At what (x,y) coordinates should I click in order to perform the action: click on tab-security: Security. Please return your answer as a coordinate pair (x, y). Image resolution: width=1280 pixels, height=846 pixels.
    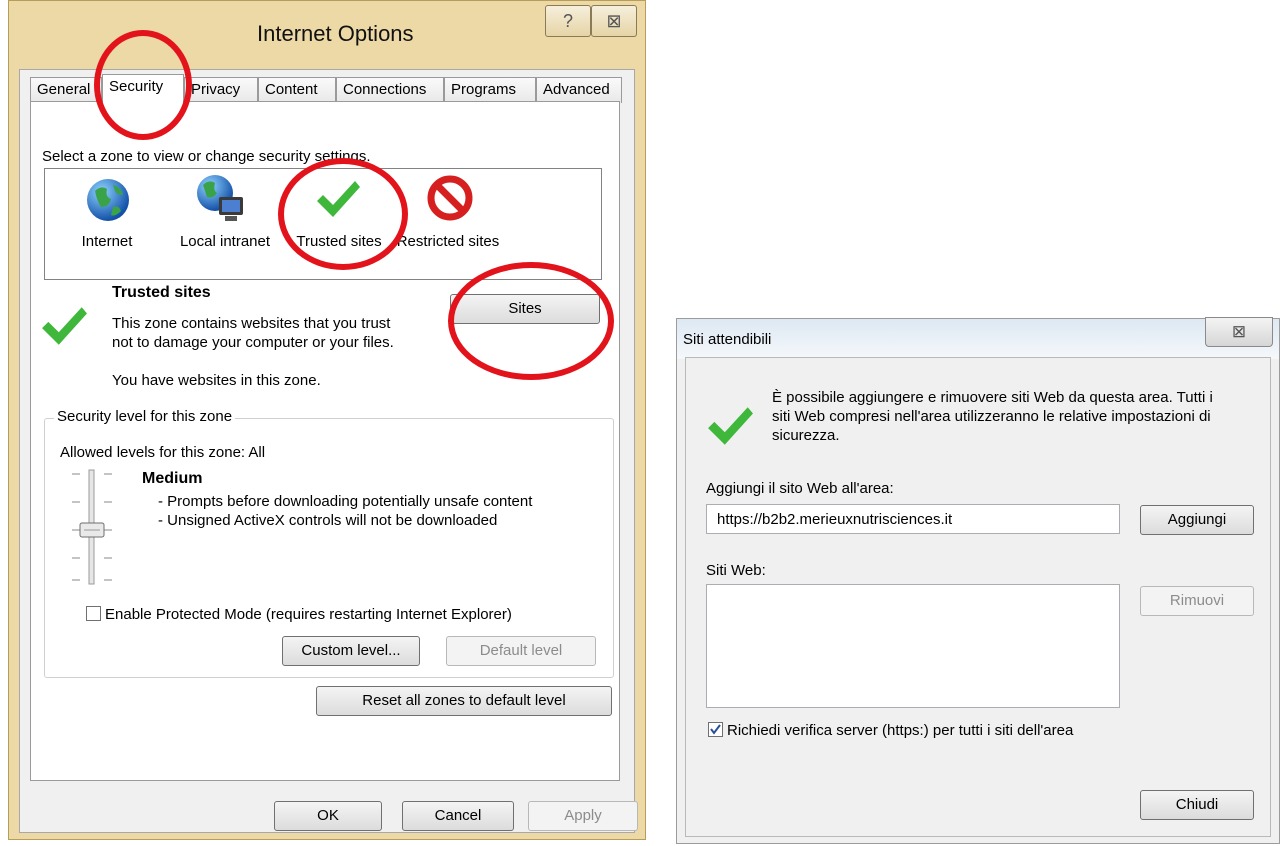
    Looking at the image, I should click on (143, 89).